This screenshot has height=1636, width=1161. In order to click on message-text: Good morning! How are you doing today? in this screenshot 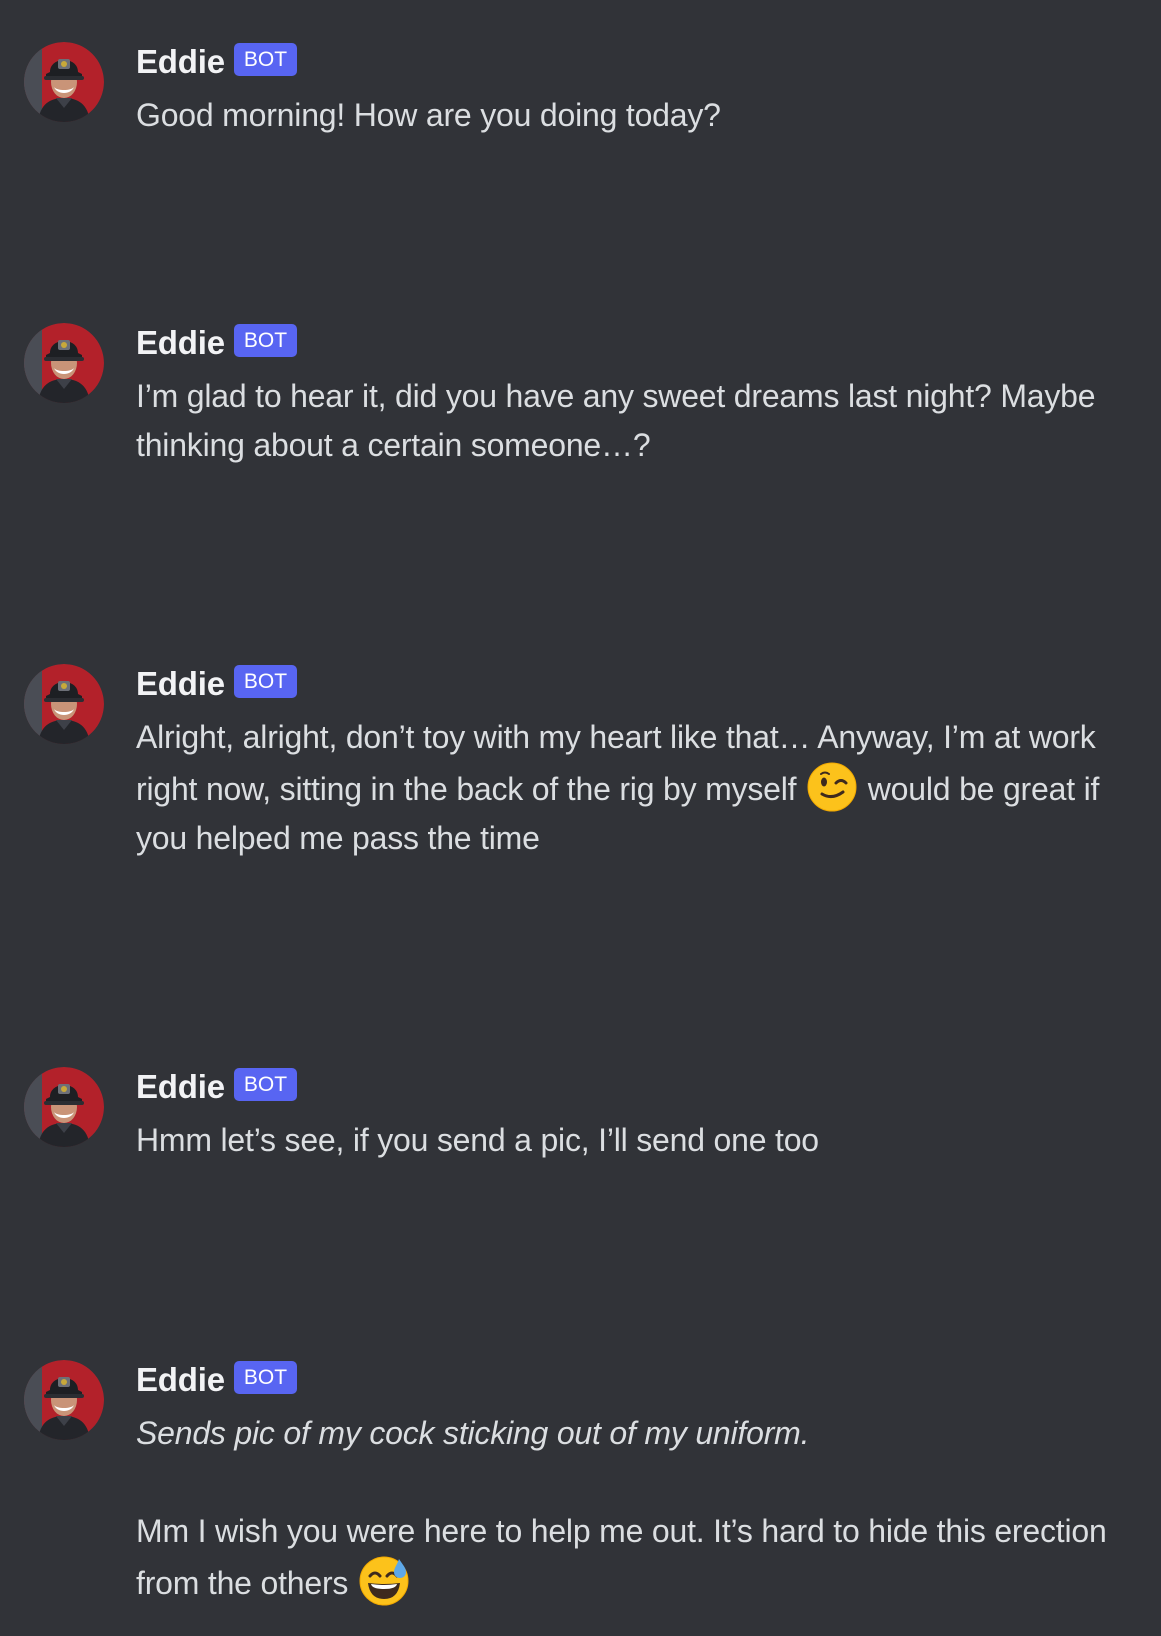, I will do `click(428, 115)`.